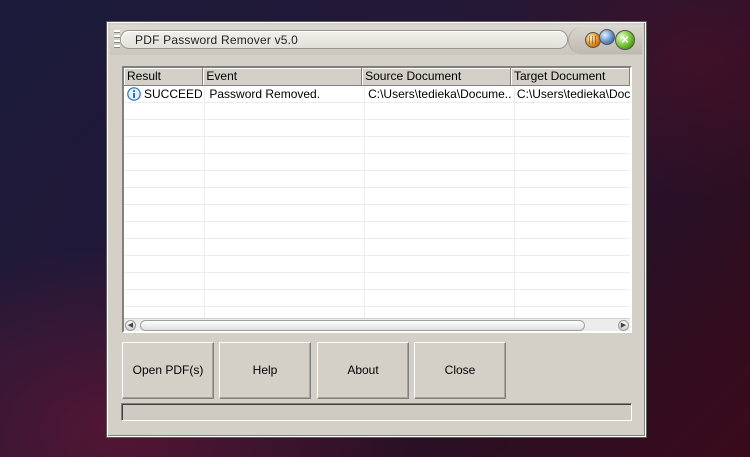 This screenshot has width=750, height=457. I want to click on progress-bar, so click(376, 412).